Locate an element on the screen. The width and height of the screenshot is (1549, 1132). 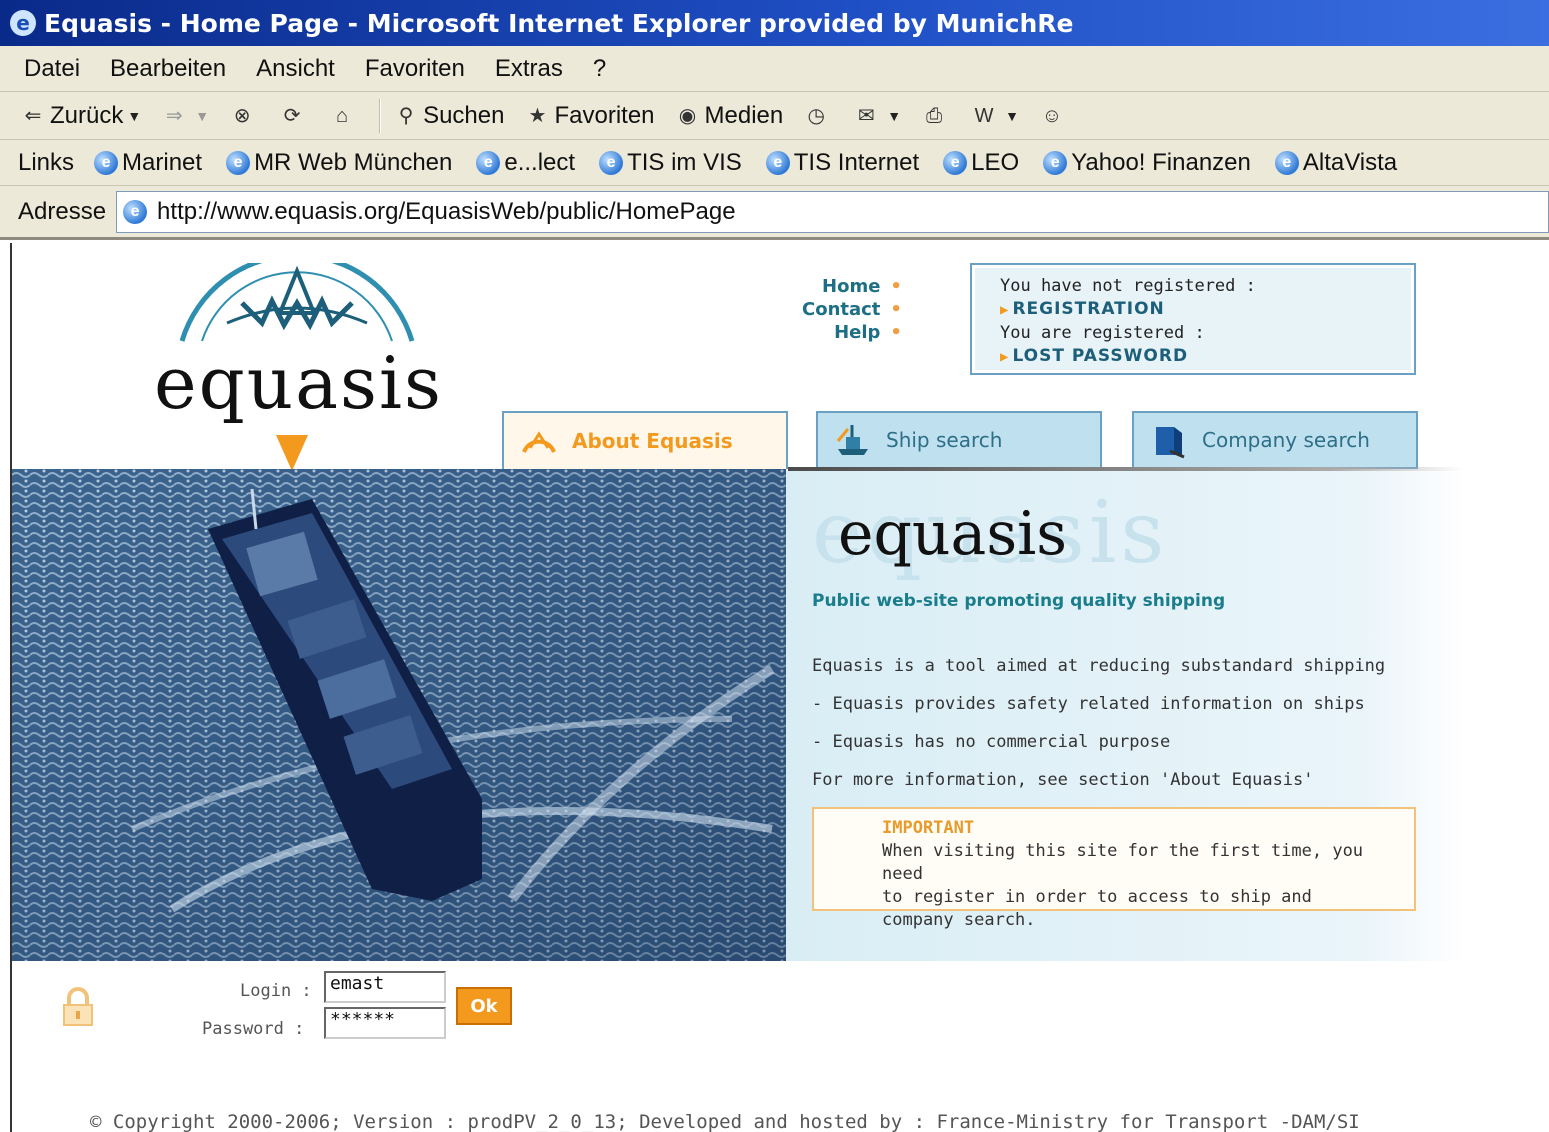
messenger-icon: ☺ is located at coordinates (1052, 115).